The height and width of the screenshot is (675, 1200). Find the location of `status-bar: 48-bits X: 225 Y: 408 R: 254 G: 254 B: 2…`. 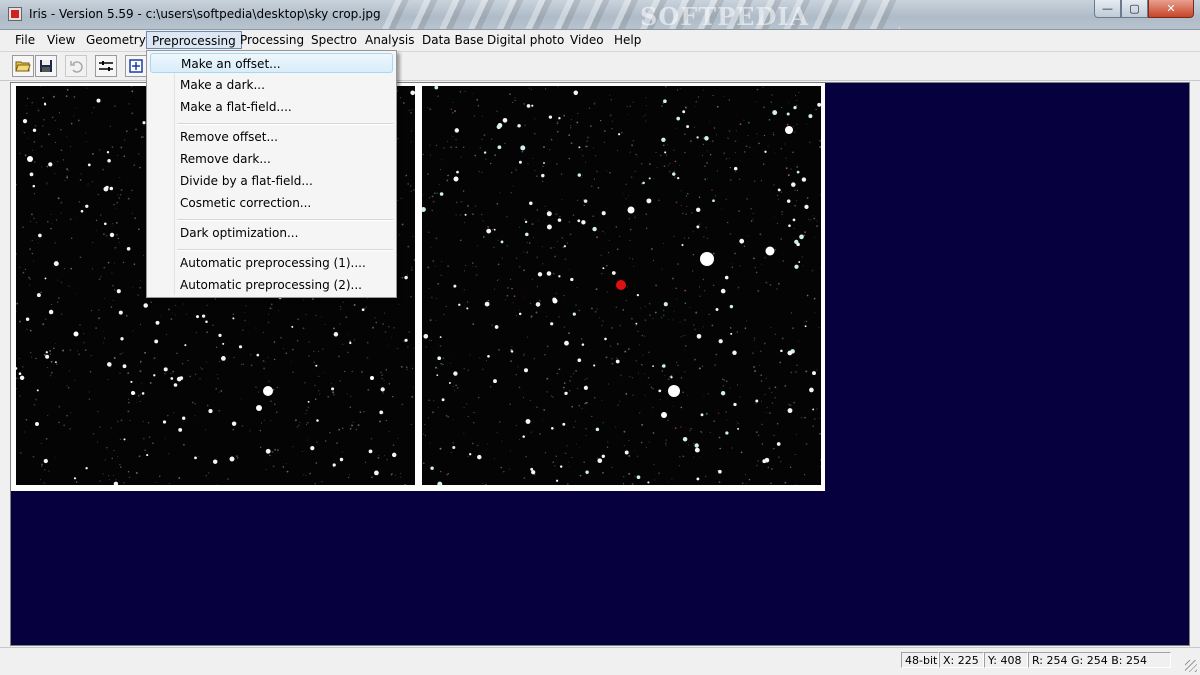

status-bar: 48-bits X: 225 Y: 408 R: 254 G: 254 B: 2… is located at coordinates (600, 661).